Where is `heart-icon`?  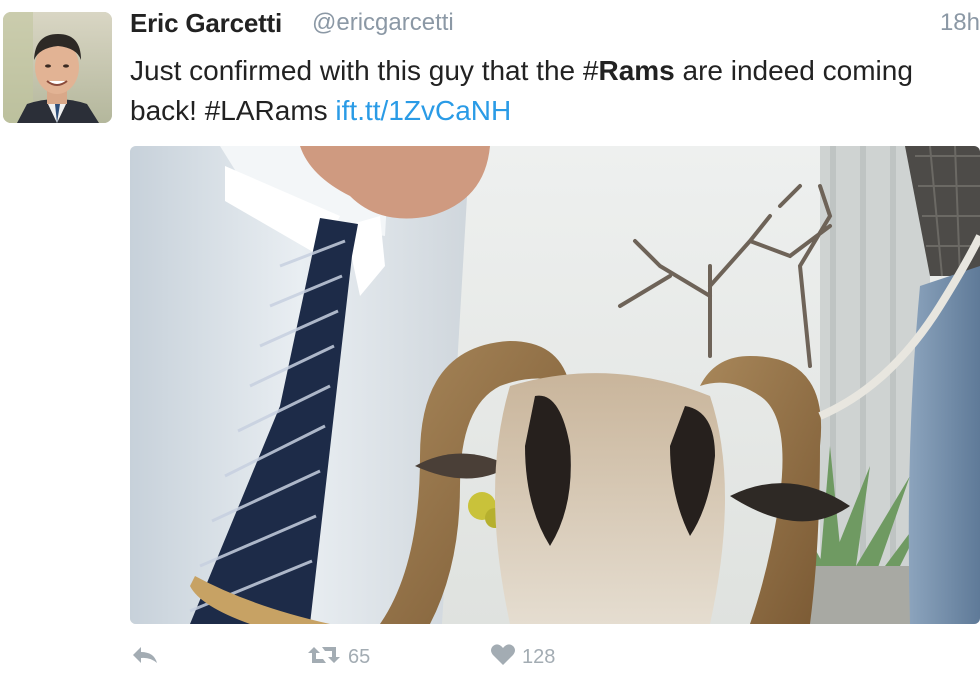
heart-icon is located at coordinates (503, 657).